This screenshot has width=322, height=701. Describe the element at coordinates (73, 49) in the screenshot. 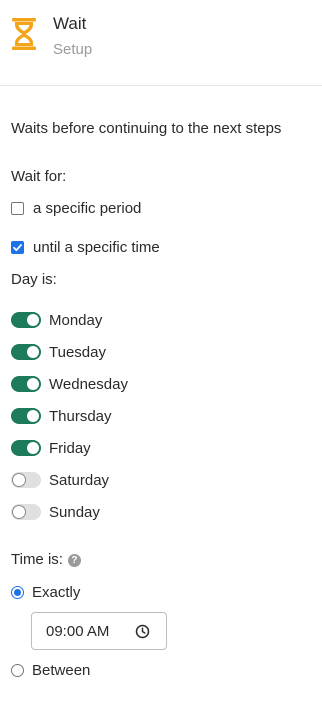

I see `step-subtitle: Setup` at that location.